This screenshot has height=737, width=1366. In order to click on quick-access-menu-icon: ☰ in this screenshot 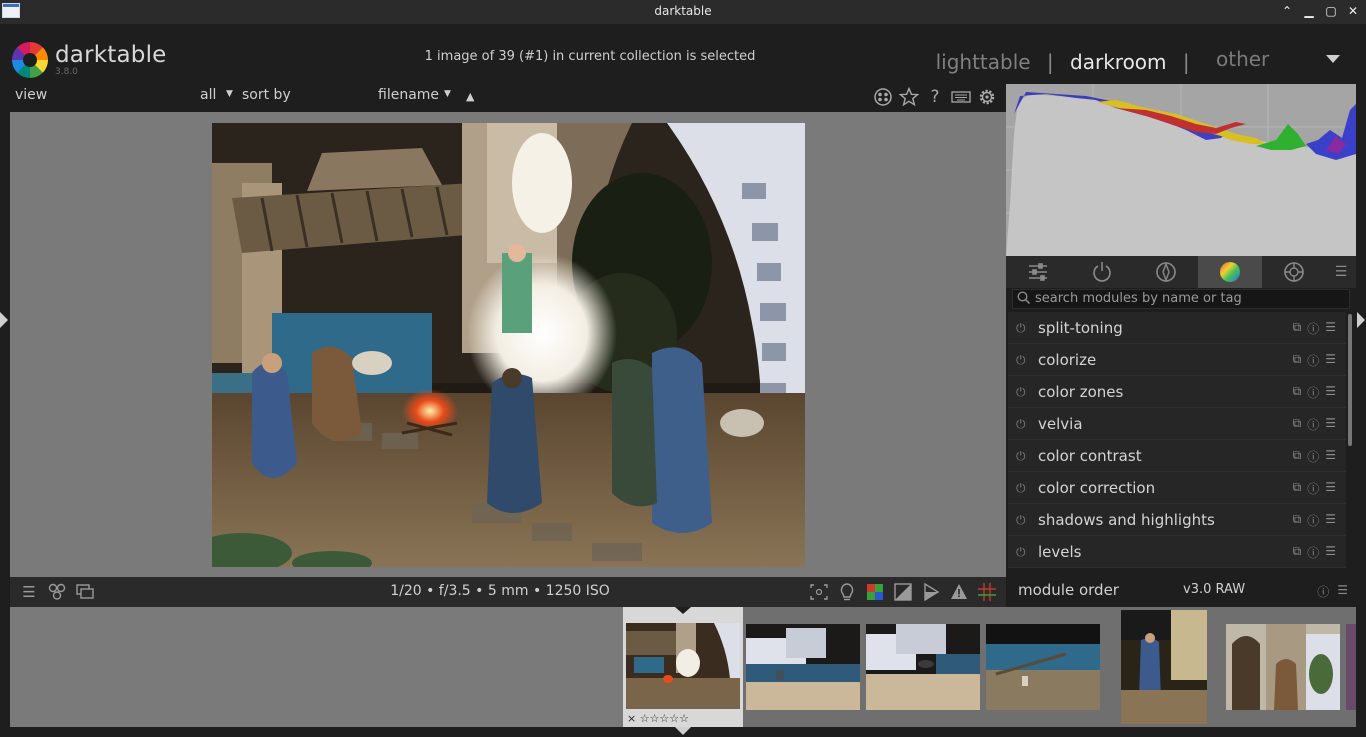, I will do `click(29, 592)`.